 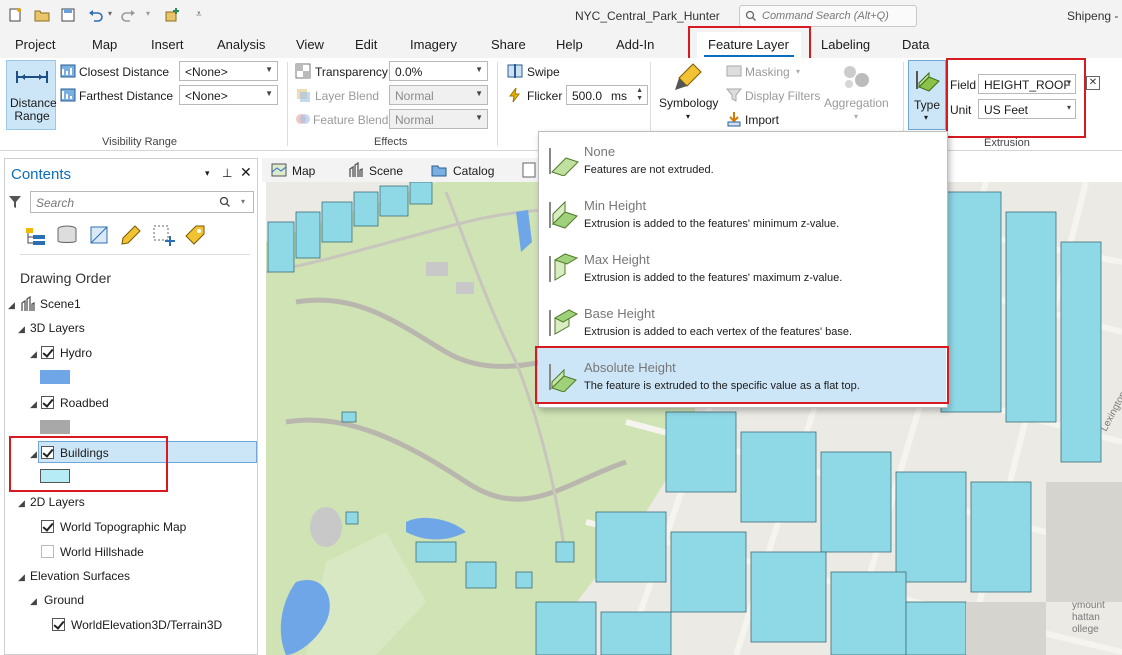 I want to click on group-2d-layers: 2D Layers, so click(x=57, y=502).